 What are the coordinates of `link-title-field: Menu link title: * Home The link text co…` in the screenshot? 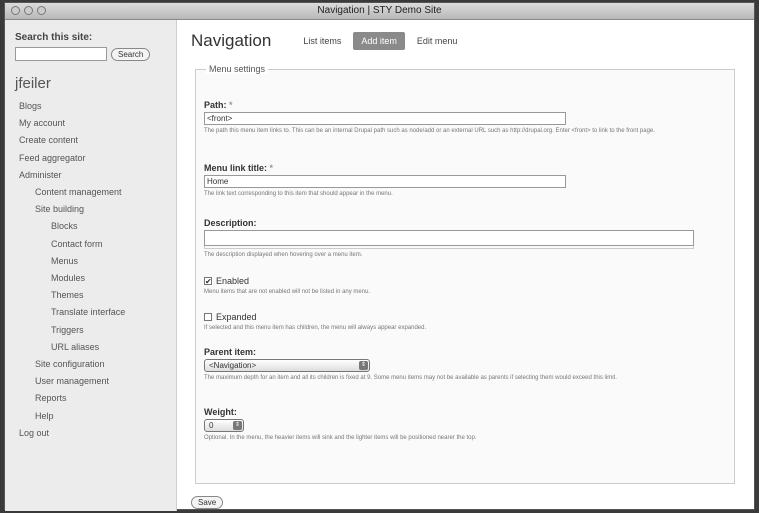 It's located at (459, 180).